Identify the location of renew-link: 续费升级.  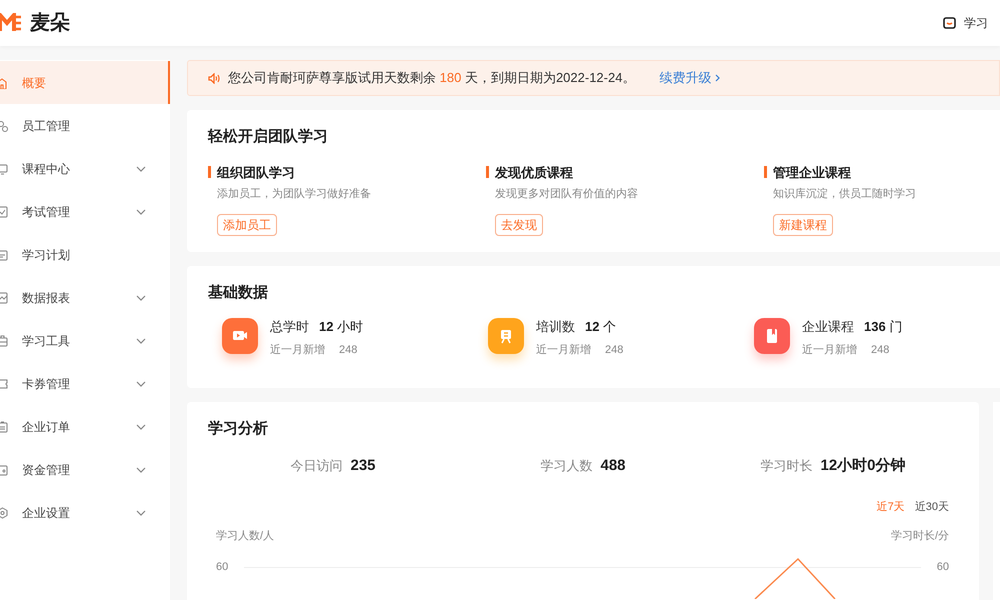
(689, 78).